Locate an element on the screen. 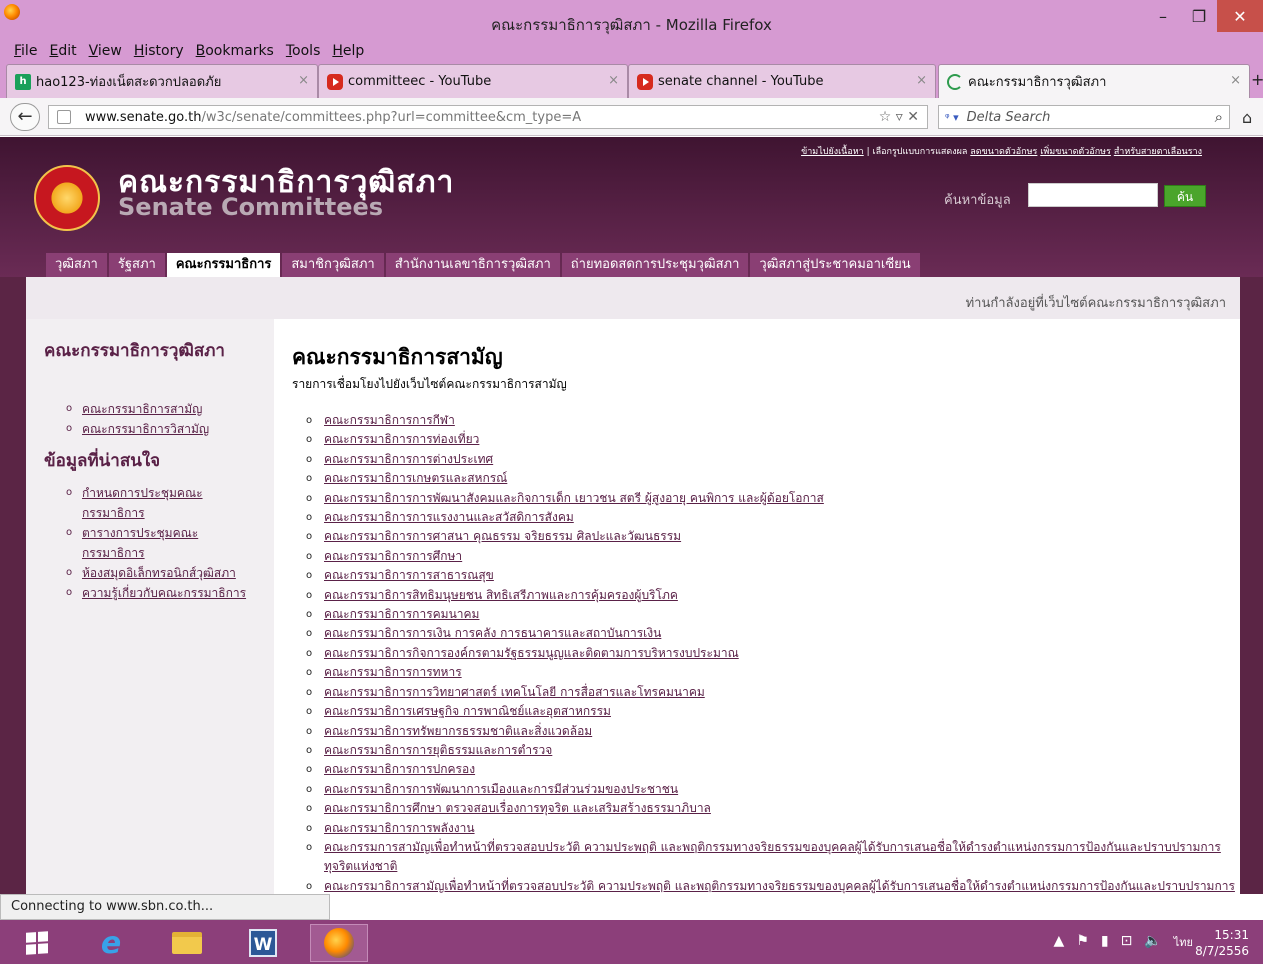 The height and width of the screenshot is (964, 1263). page-title: คณะกรรมาธิการสามัญ is located at coordinates (397, 357).